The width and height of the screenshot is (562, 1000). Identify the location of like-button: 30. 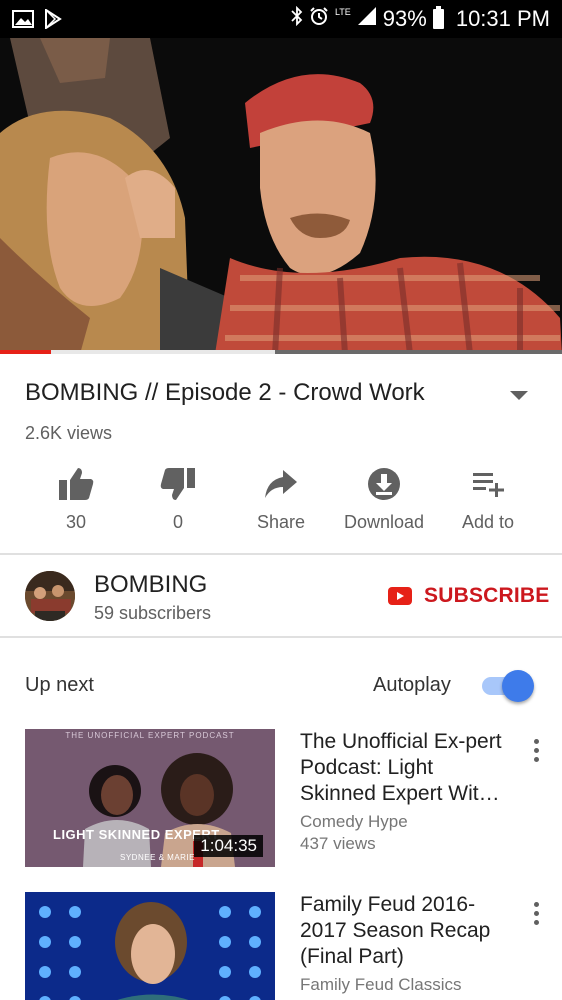
(76, 498).